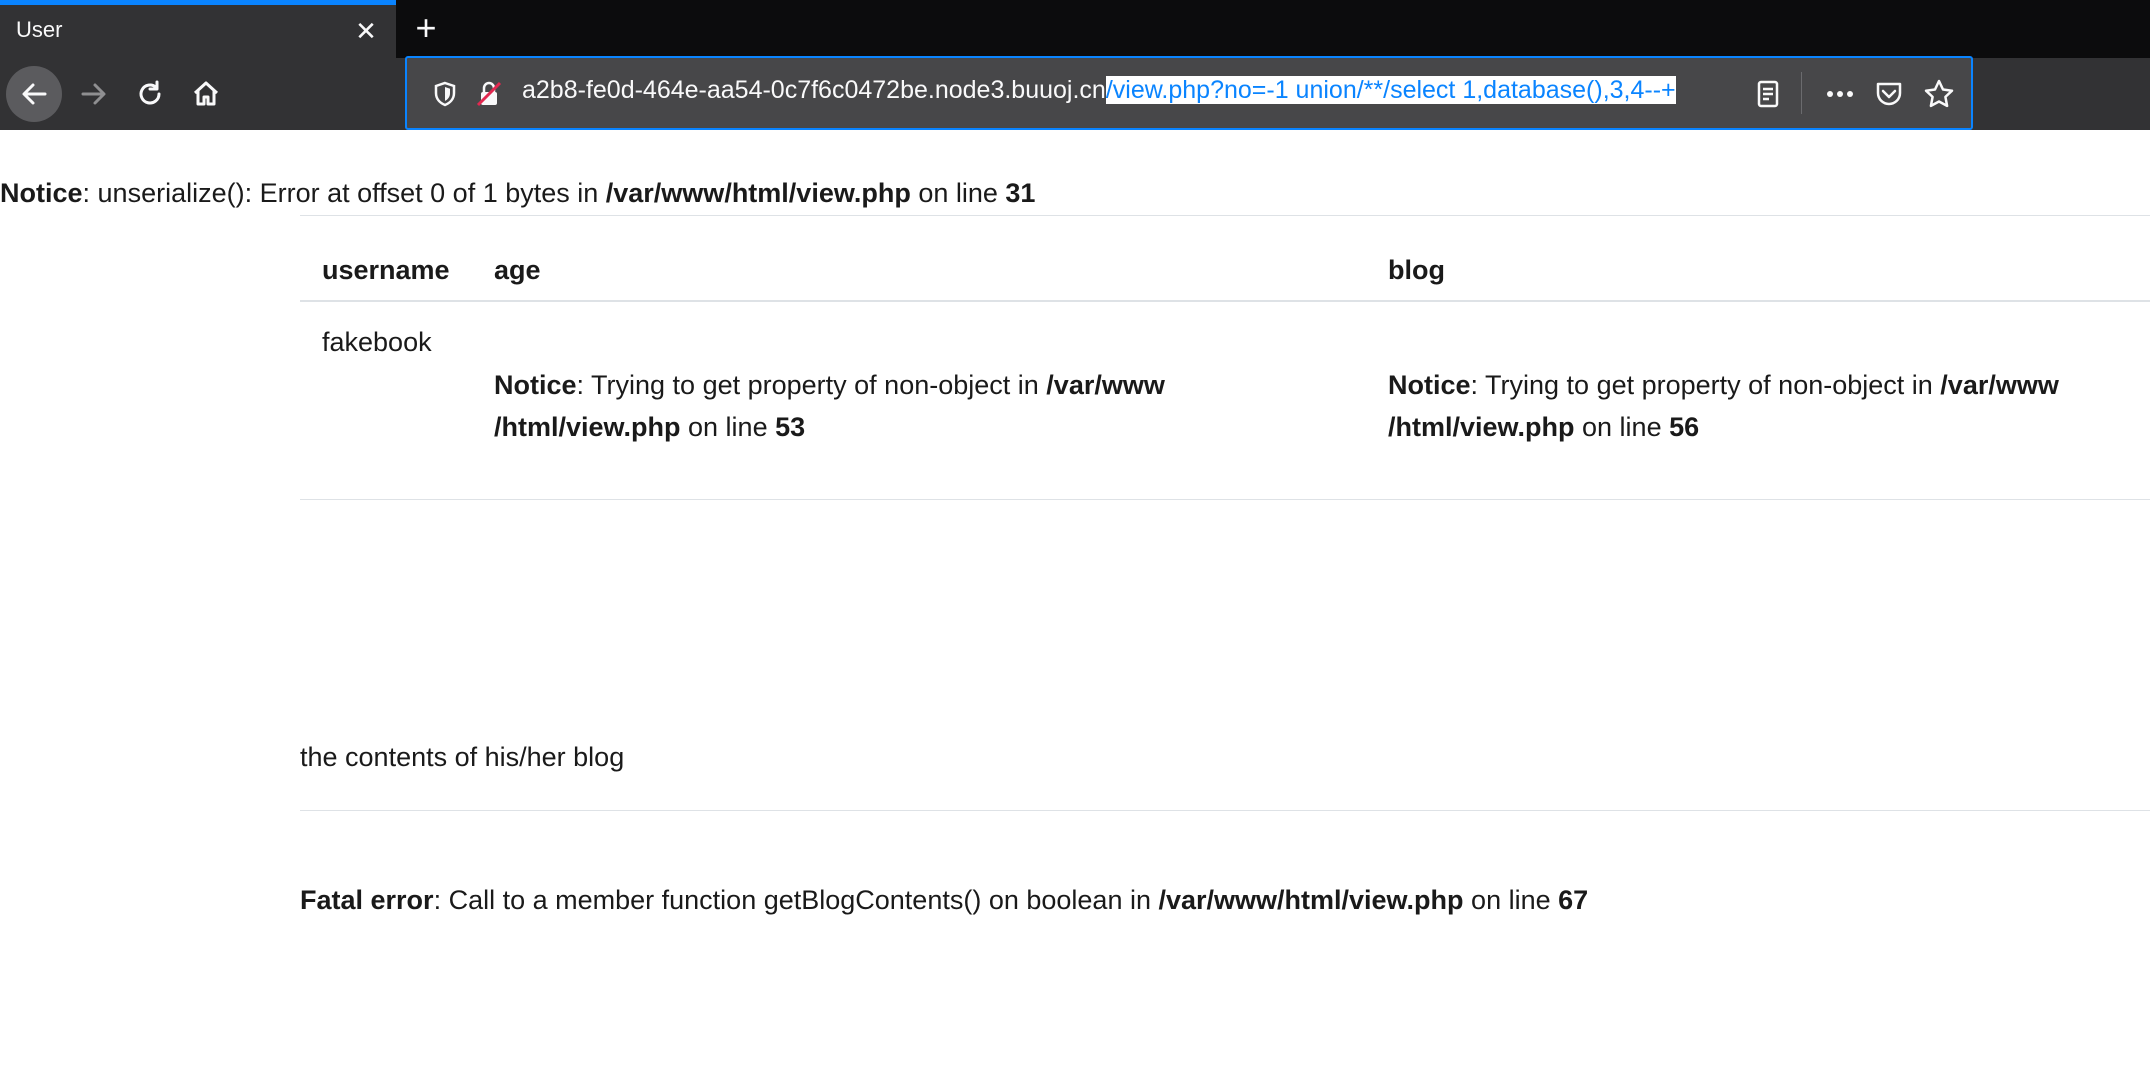  Describe the element at coordinates (1105, 385) in the screenshot. I see `age-notice-file-part1: /var/www` at that location.